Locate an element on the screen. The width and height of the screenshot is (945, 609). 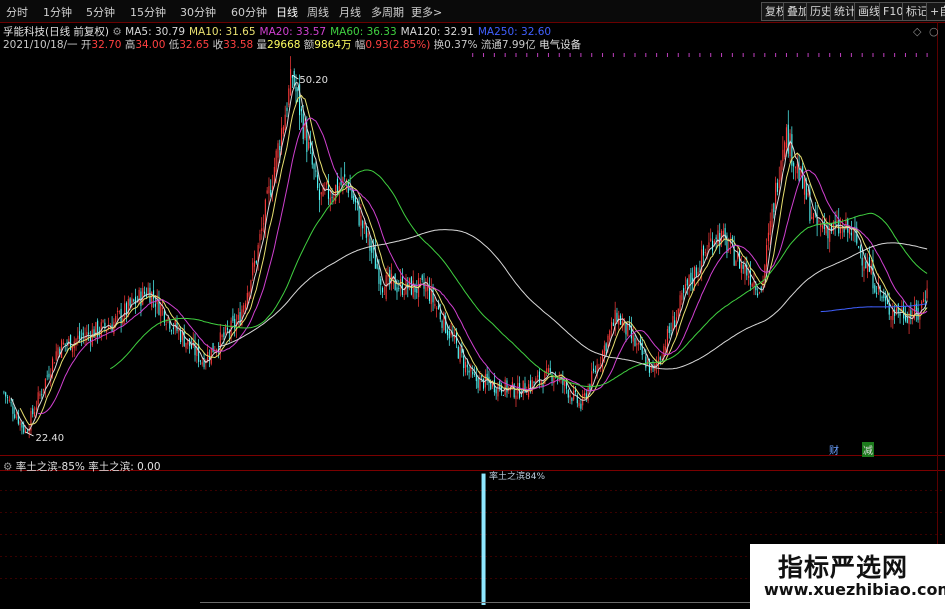
period-tab-2: 5分钟 is located at coordinates (100, 12).